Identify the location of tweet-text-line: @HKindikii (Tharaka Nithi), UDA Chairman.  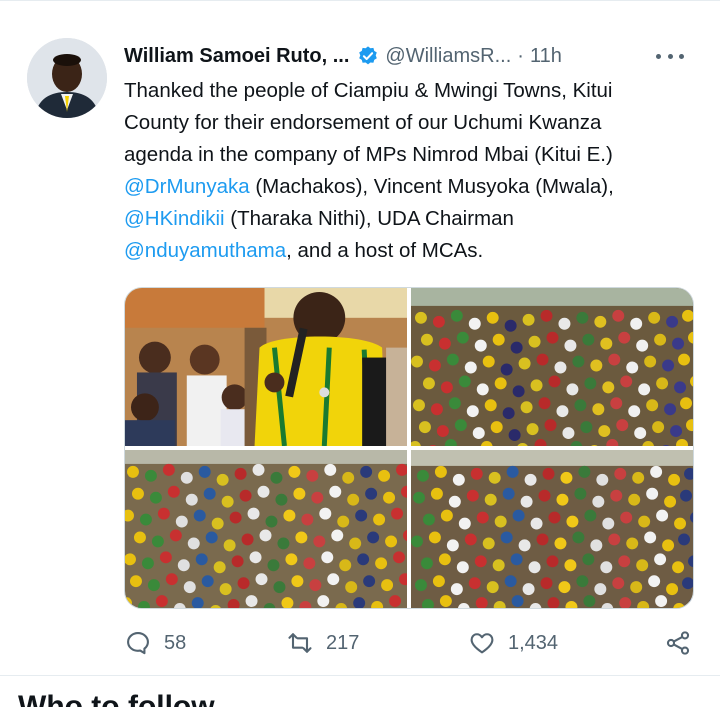
(414, 219).